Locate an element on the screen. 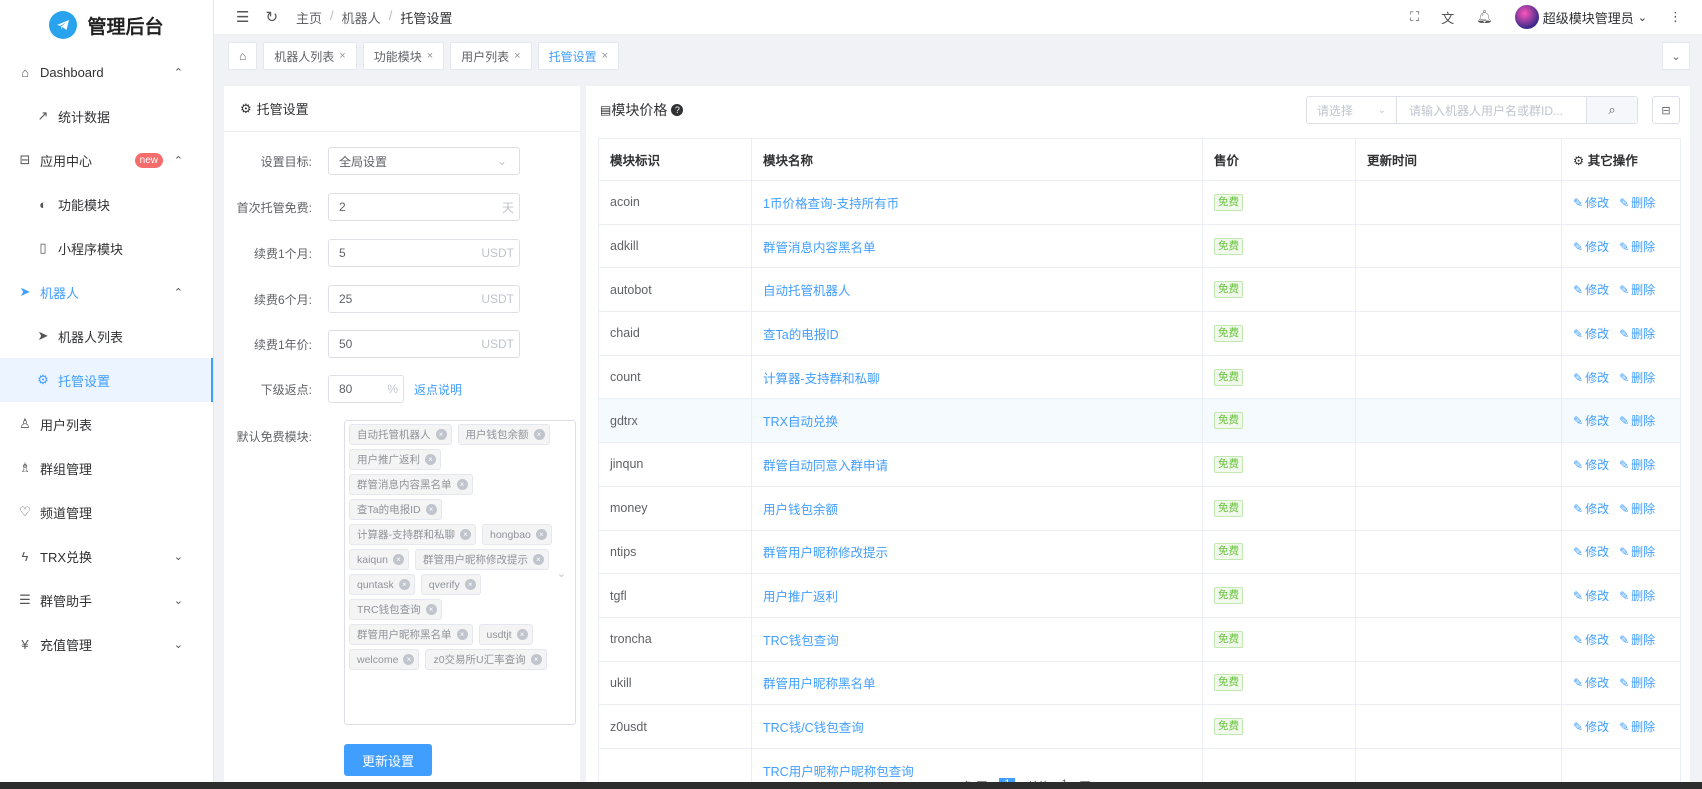 This screenshot has height=789, width=1702. tag-1: 功能模块 × is located at coordinates (403, 56).